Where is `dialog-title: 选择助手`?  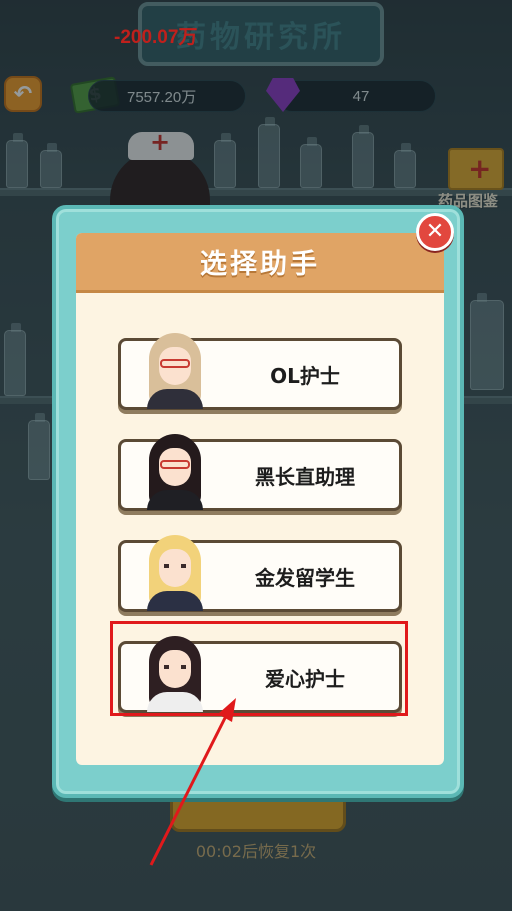 dialog-title: 选择助手 is located at coordinates (260, 264).